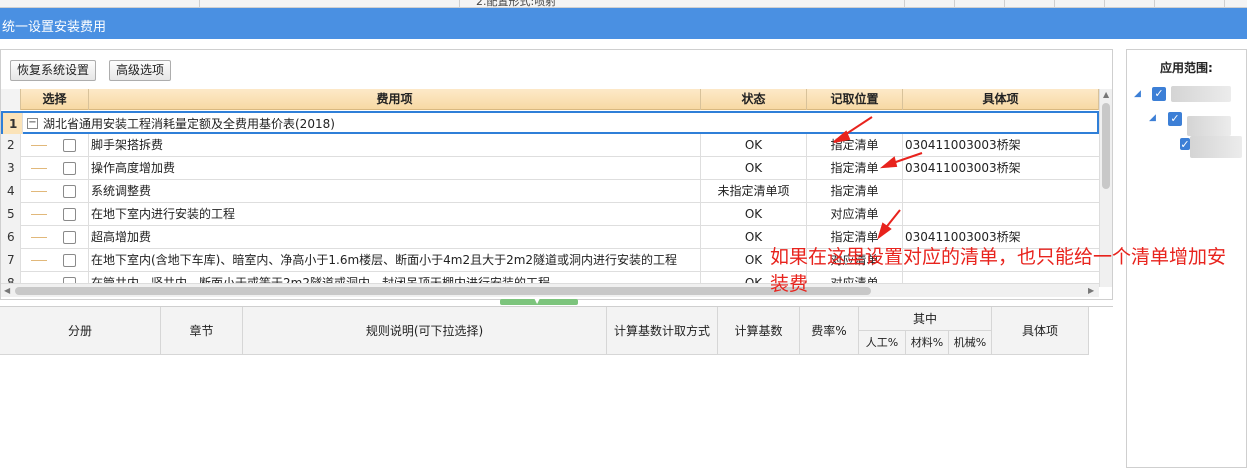 The image size is (1247, 468). Describe the element at coordinates (998, 270) in the screenshot. I see `annotation-text: 如果在这里设置对应的清单，也只能给一个清单增加安装费` at that location.